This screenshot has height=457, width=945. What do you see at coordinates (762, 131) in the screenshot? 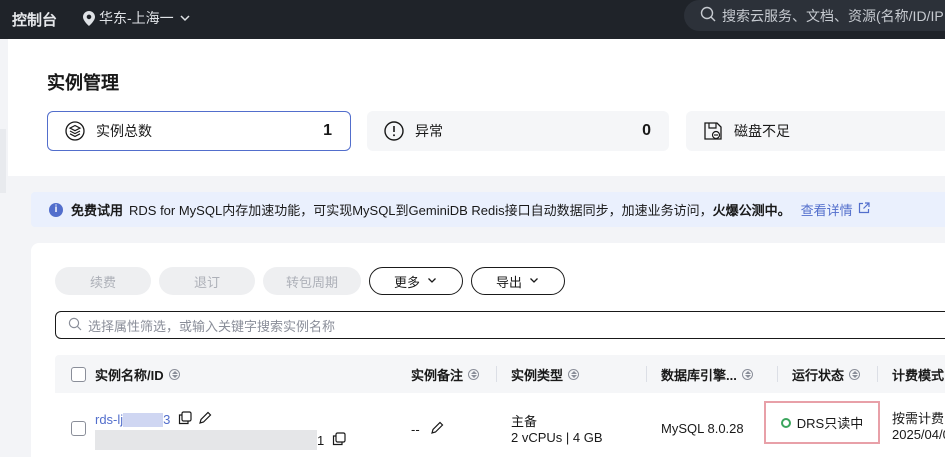
I see `stat-label: 磁盘不足` at bounding box center [762, 131].